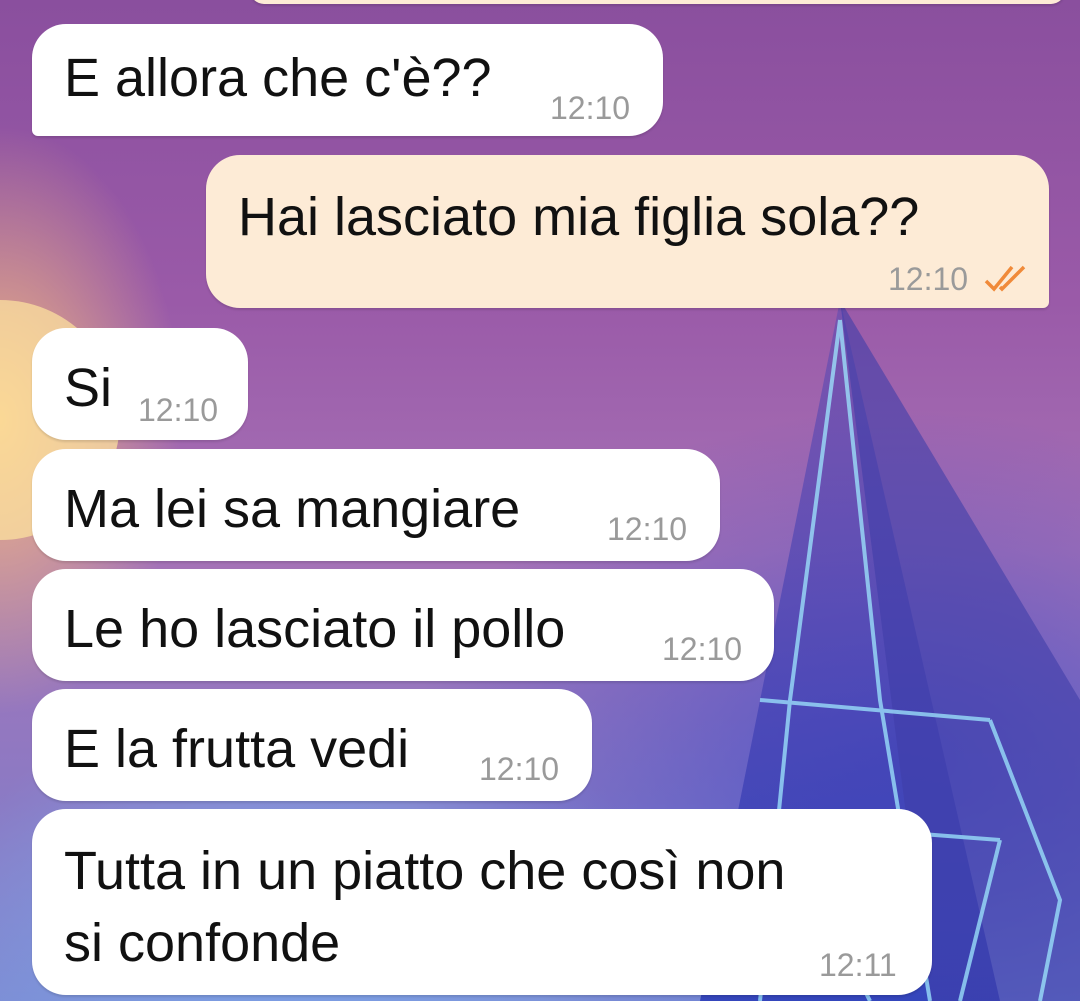  I want to click on message-text: Hai lasciato mia figlia sola??, so click(579, 217).